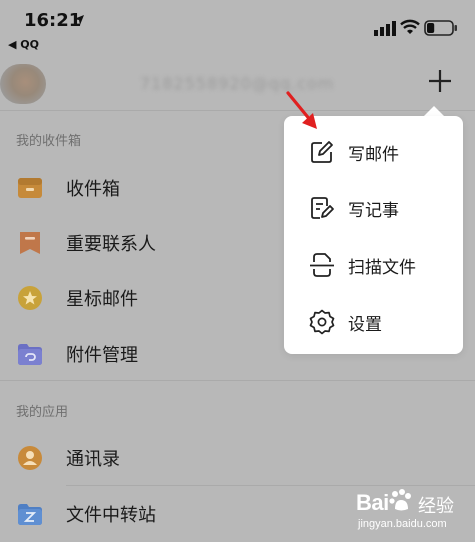 Image resolution: width=475 pixels, height=542 pixels. Describe the element at coordinates (410, 26) in the screenshot. I see `wifi-icon` at that location.